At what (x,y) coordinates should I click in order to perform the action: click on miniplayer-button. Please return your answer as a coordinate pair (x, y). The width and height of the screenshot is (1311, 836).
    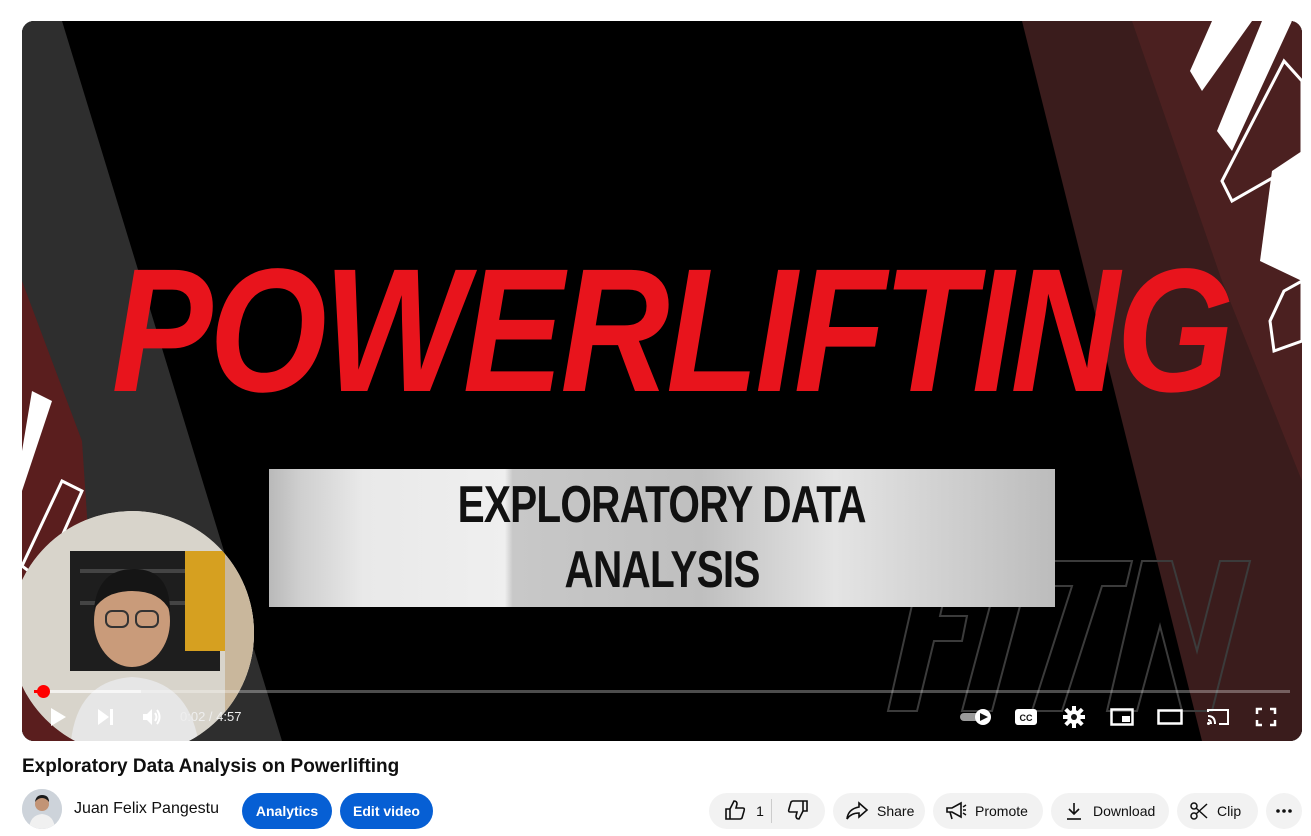
    Looking at the image, I should click on (1122, 717).